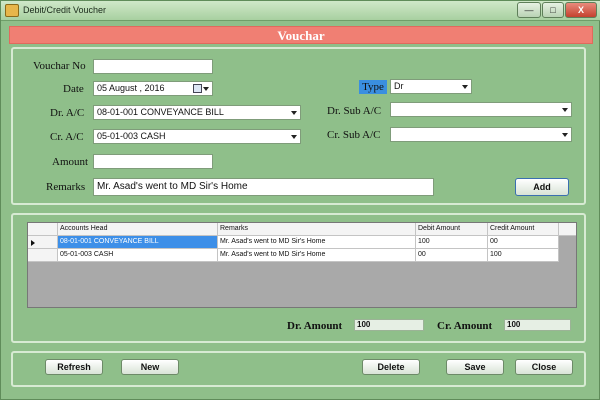  Describe the element at coordinates (475, 367) in the screenshot. I see `save-button: Save` at that location.